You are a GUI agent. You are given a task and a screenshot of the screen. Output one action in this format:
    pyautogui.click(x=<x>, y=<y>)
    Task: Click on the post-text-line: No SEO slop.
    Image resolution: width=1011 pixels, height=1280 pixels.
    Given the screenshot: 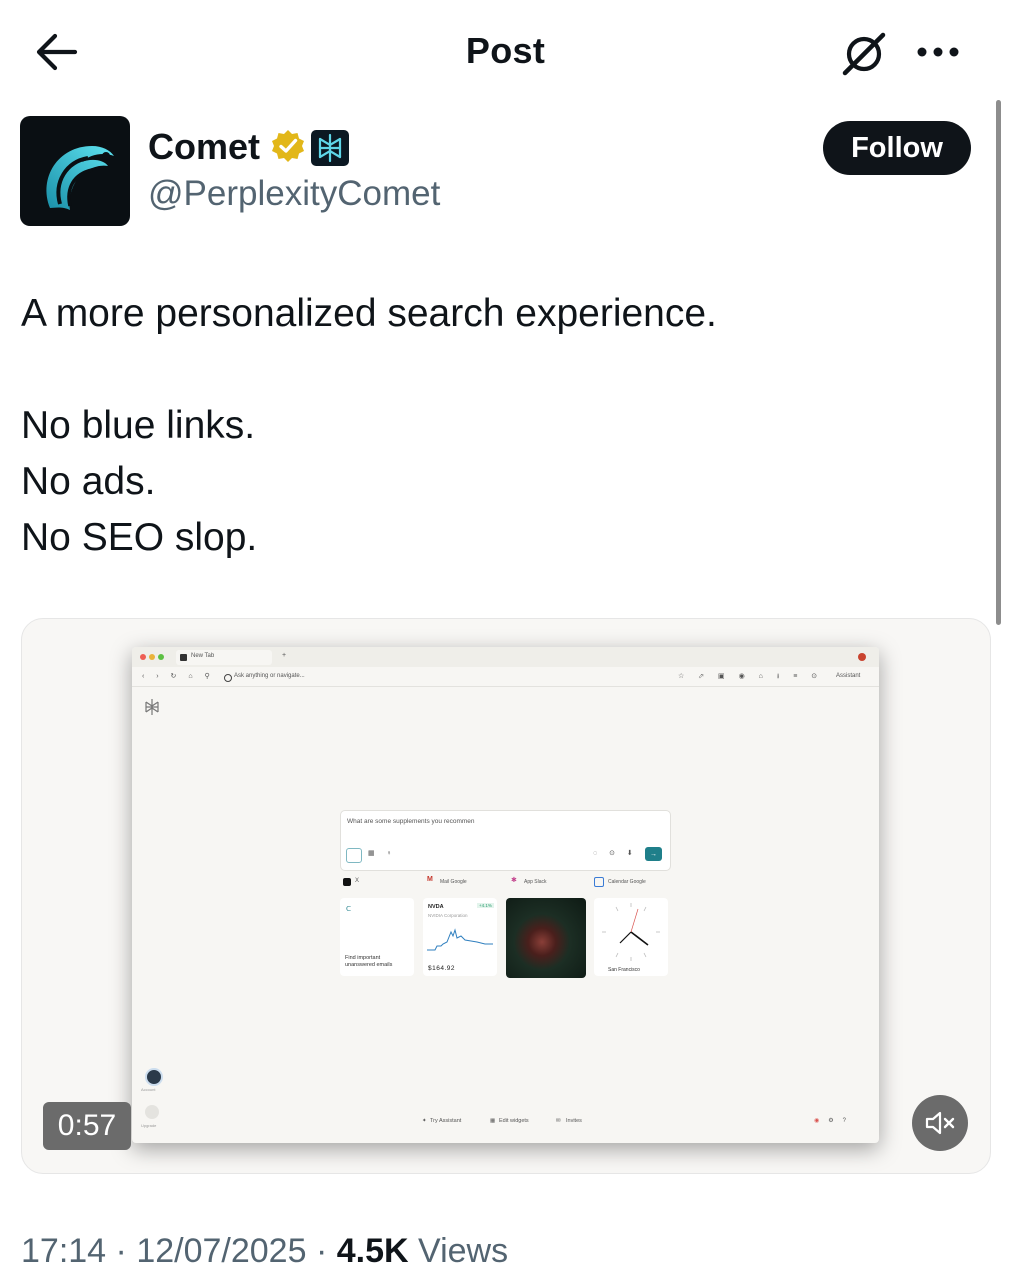 What is the action you would take?
    pyautogui.click(x=139, y=537)
    